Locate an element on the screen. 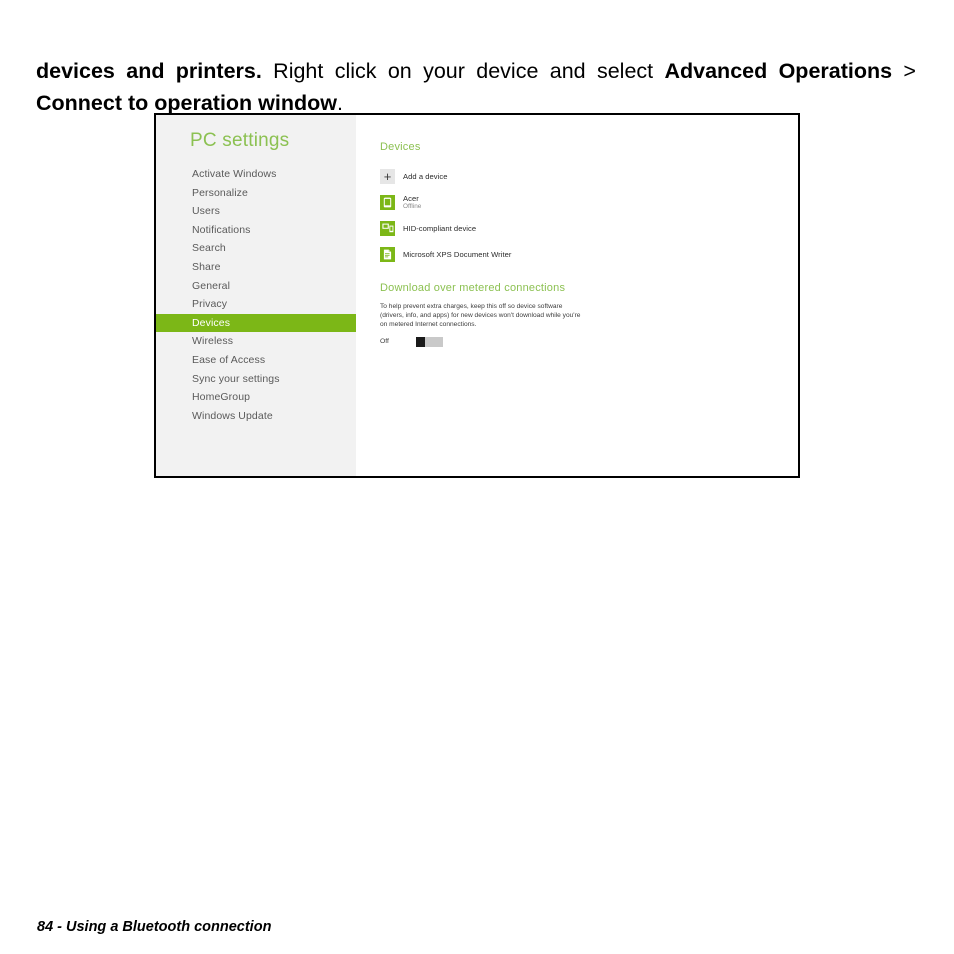 The image size is (954, 954). metered-toggle-switch is located at coordinates (429, 341).